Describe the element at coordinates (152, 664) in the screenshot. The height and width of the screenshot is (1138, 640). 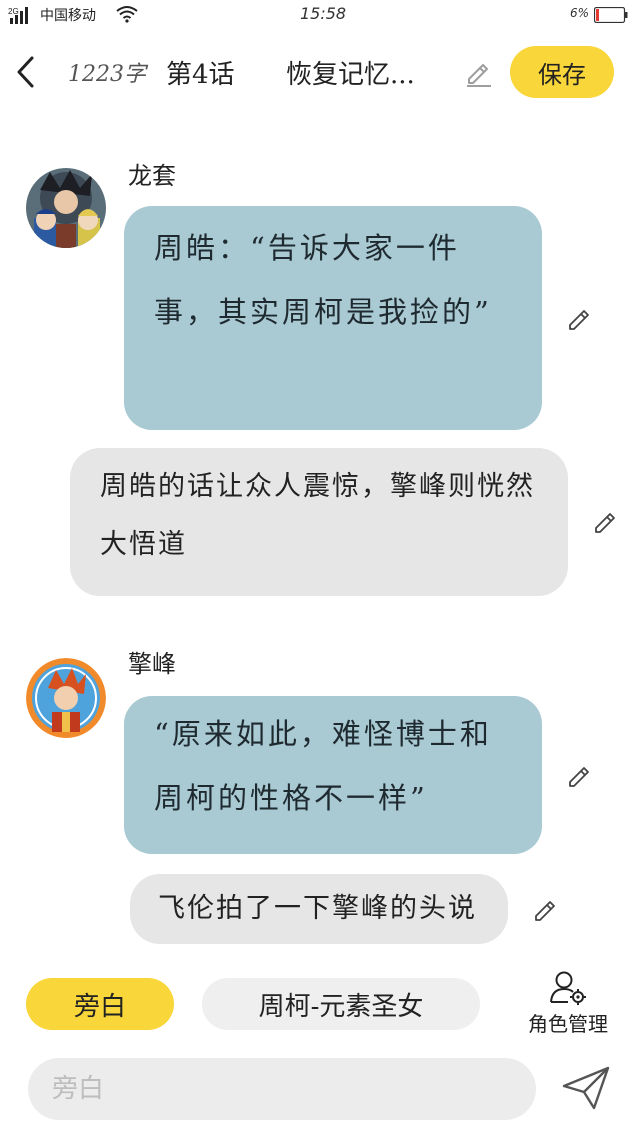
I see `speaker-name: 擎峰` at that location.